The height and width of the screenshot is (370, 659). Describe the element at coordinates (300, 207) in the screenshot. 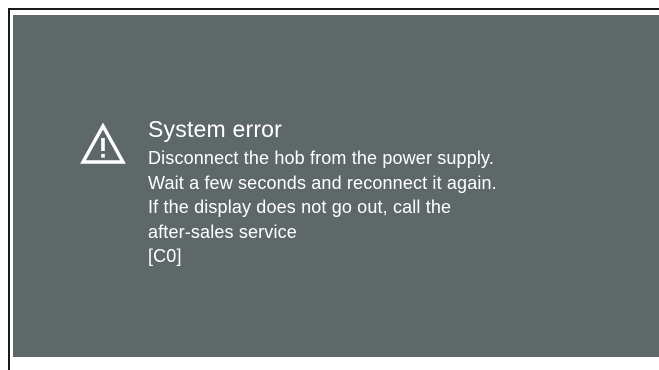

I see `error-instruction-line-3: If the display does not go out, call the` at that location.